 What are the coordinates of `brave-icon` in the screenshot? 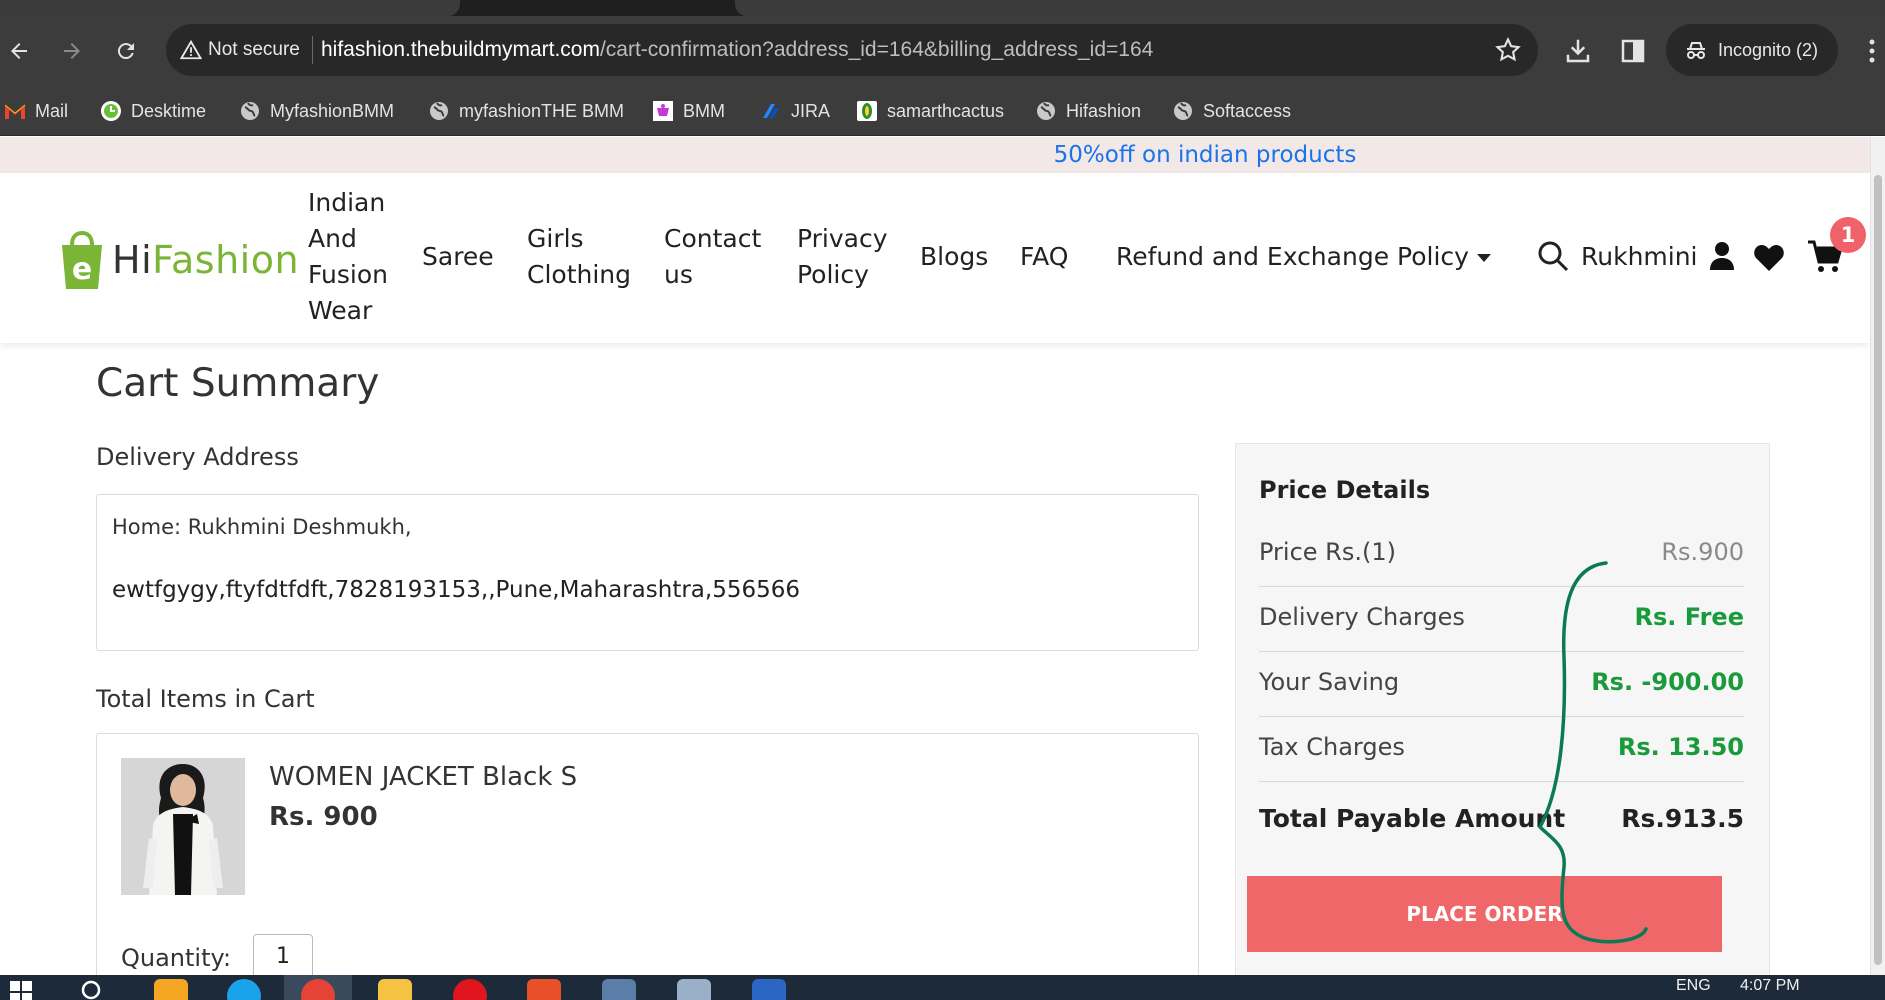 It's located at (544, 989).